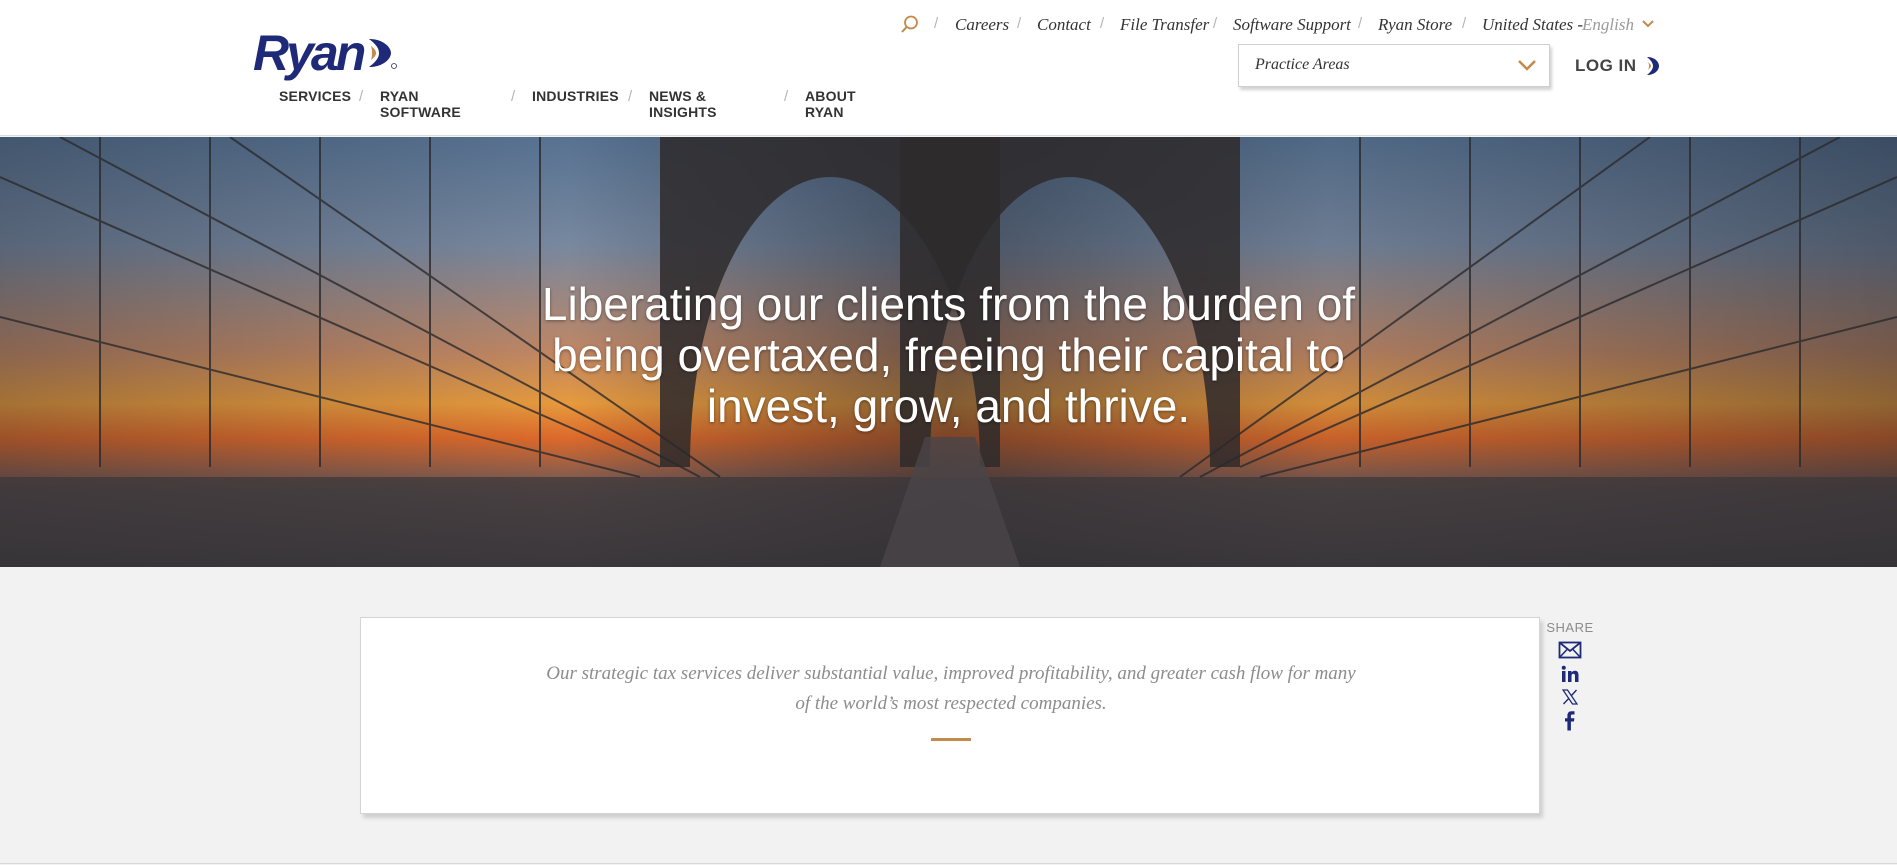 The image size is (1897, 865). Describe the element at coordinates (910, 24) in the screenshot. I see `search-icon` at that location.